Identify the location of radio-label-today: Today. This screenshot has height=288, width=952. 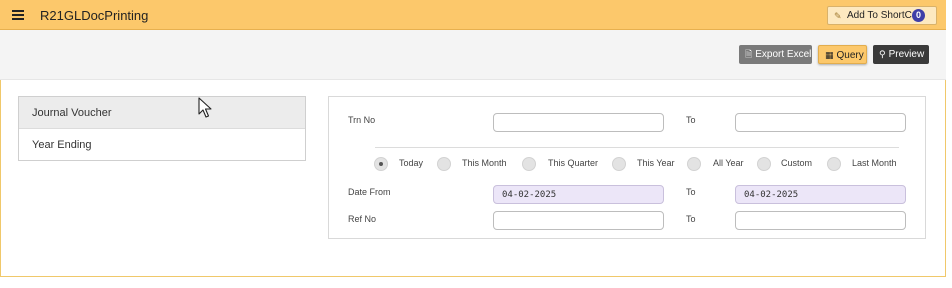
(411, 163).